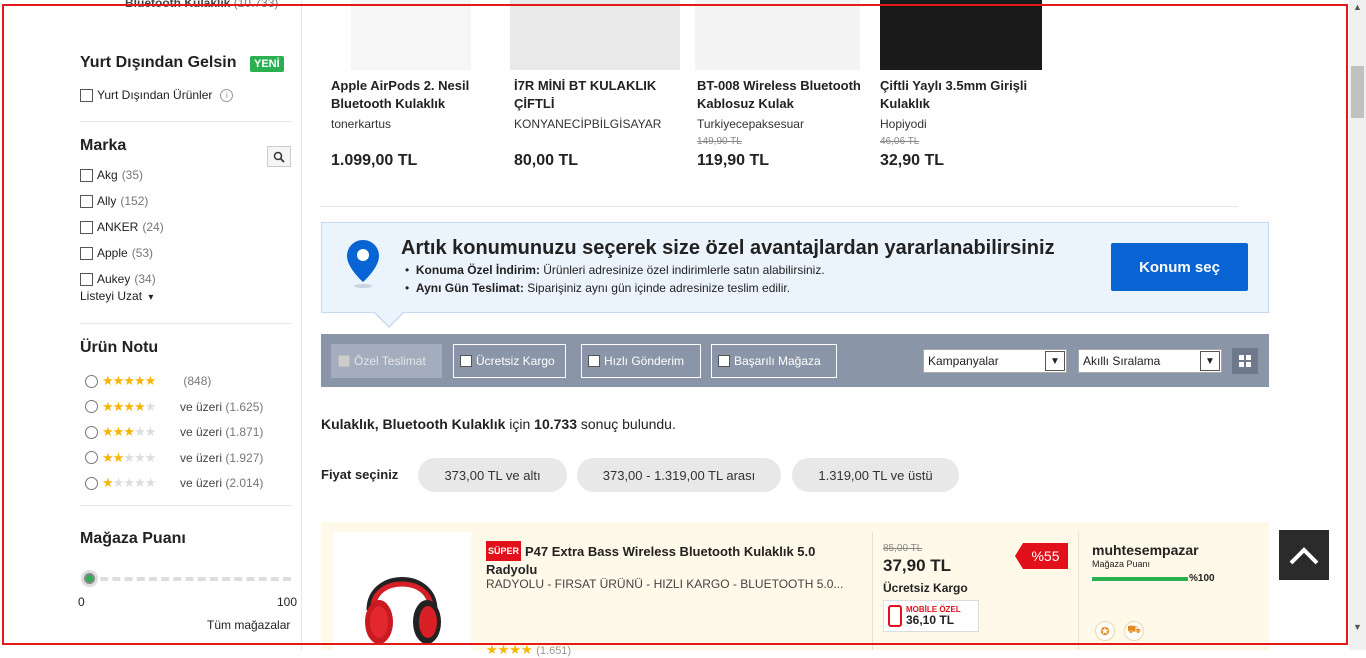 The image size is (1366, 658). I want to click on product-name: BT-008 Wireless Bluetooth Kablosuz Kulak, so click(784, 95).